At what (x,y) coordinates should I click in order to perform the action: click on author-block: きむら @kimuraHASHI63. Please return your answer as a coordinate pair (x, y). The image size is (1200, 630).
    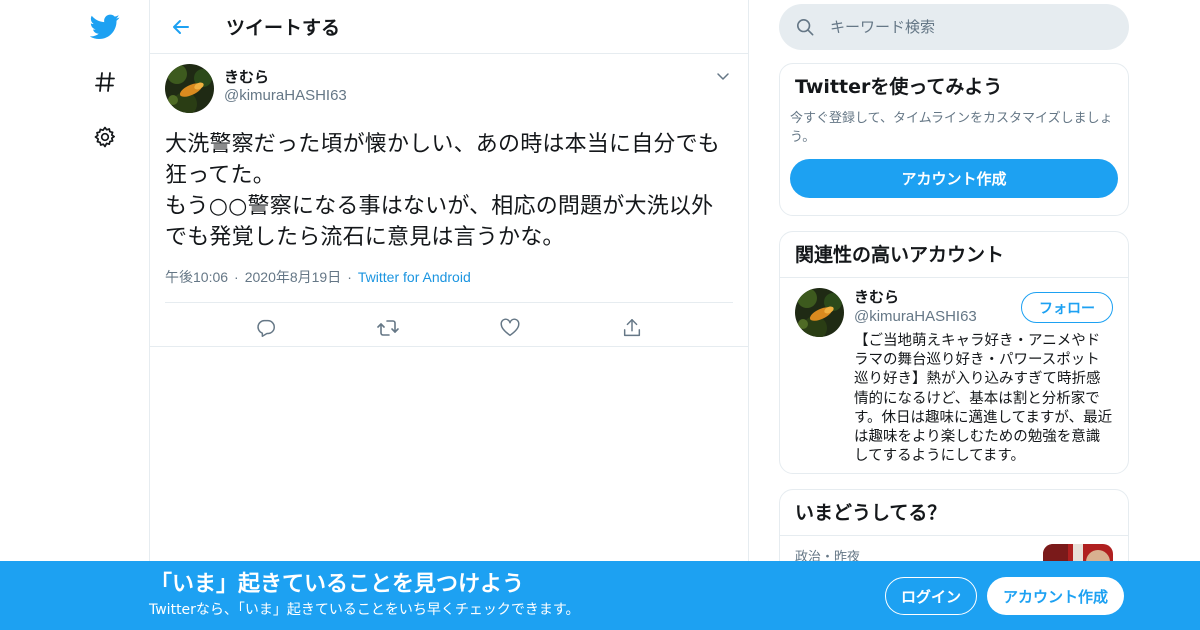
    Looking at the image, I should click on (285, 86).